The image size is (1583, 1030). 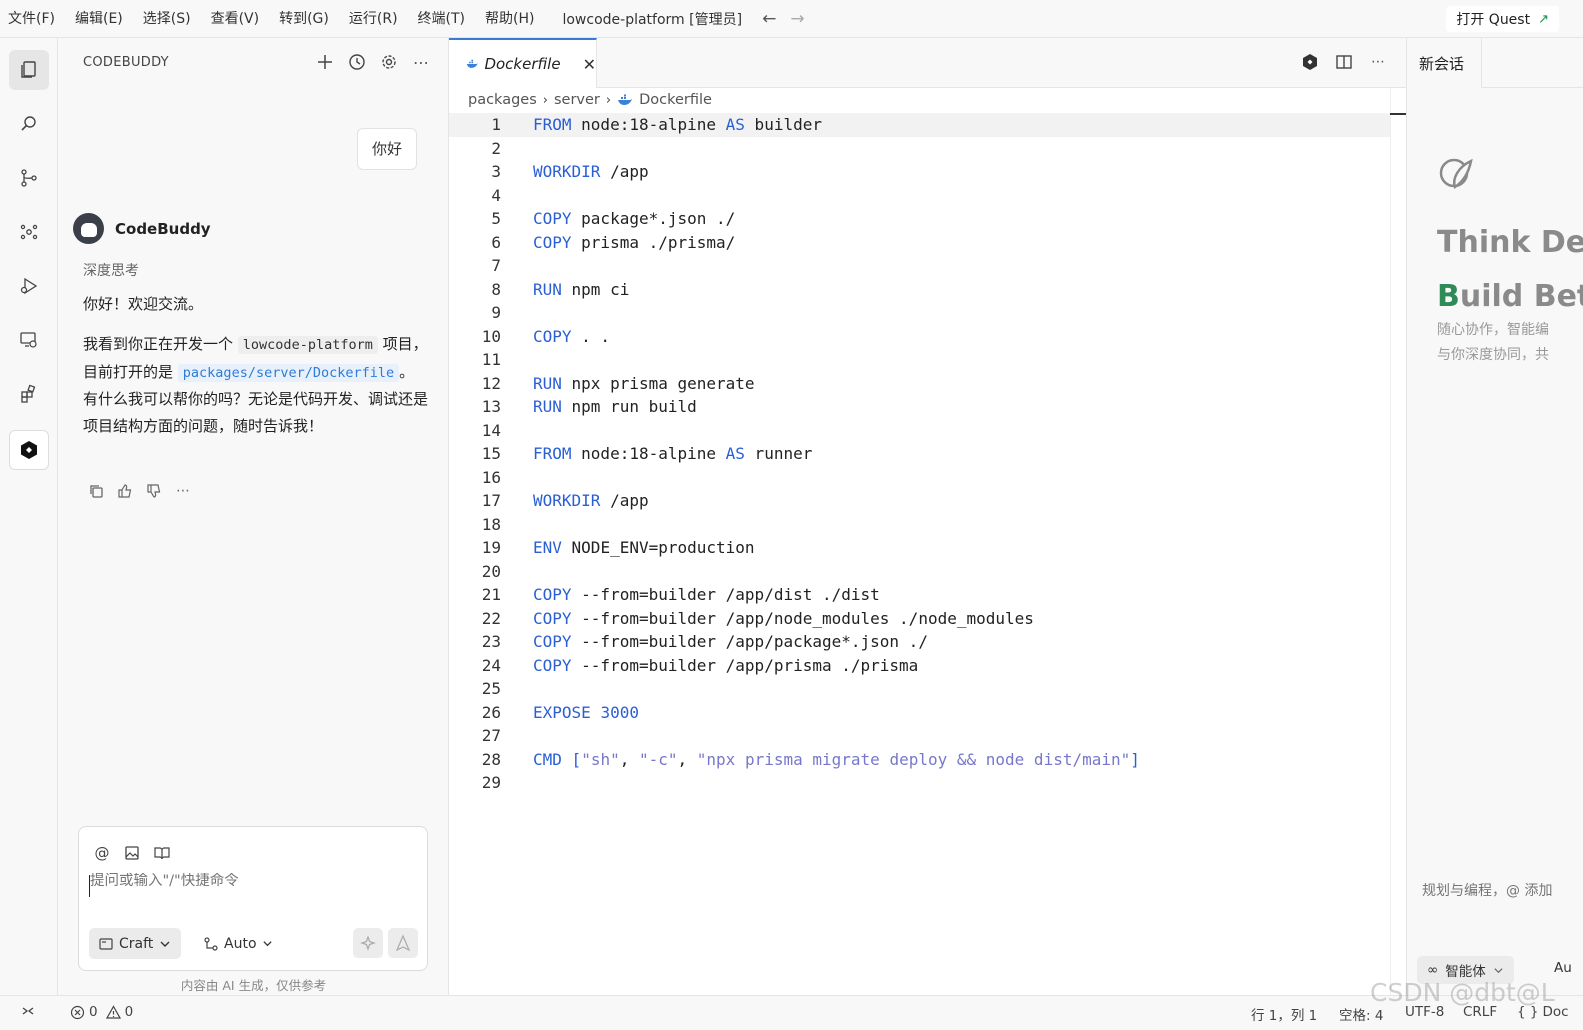 What do you see at coordinates (357, 62) in the screenshot?
I see `history-icon` at bounding box center [357, 62].